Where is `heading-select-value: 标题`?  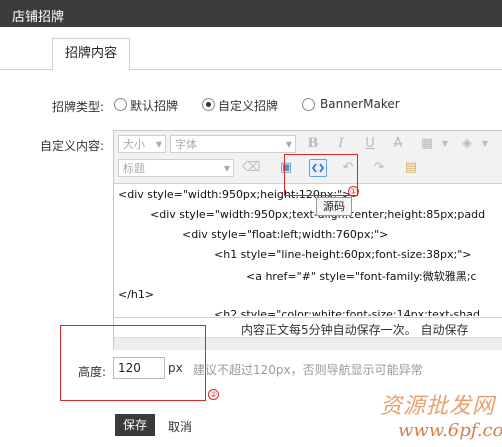 heading-select-value: 标题 is located at coordinates (134, 168).